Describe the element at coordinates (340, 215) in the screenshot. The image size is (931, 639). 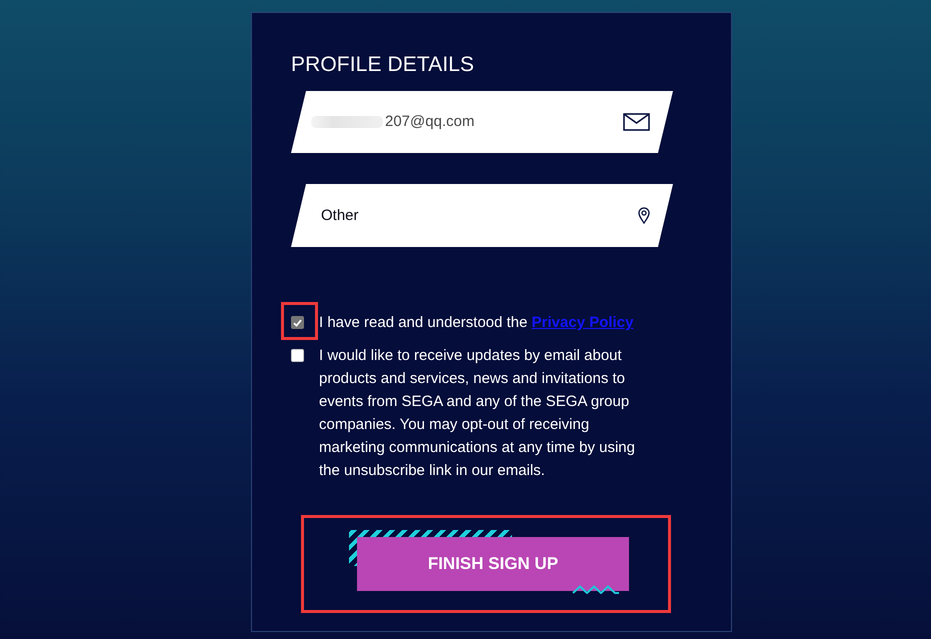
I see `field-value: Other` at that location.